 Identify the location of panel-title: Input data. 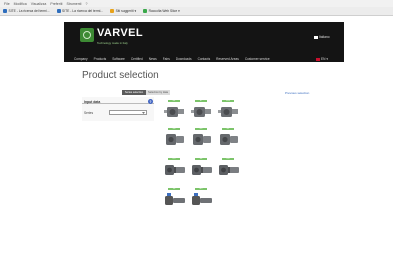
(92, 102).